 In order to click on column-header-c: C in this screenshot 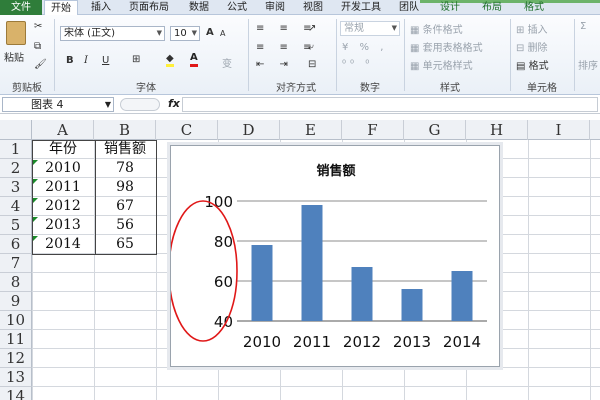, I will do `click(187, 130)`.